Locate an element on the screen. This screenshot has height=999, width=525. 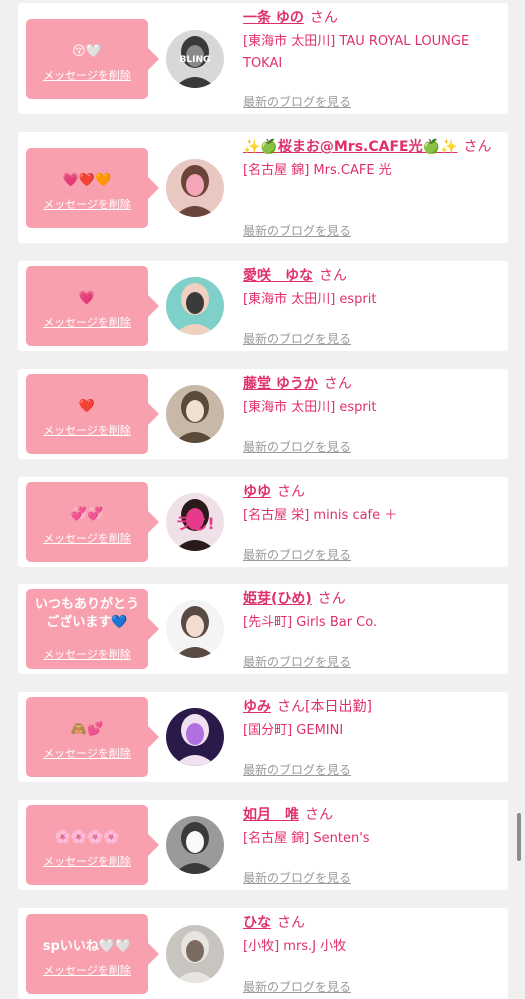
name-line: 藤堂 ゆうか さん is located at coordinates (371, 384).